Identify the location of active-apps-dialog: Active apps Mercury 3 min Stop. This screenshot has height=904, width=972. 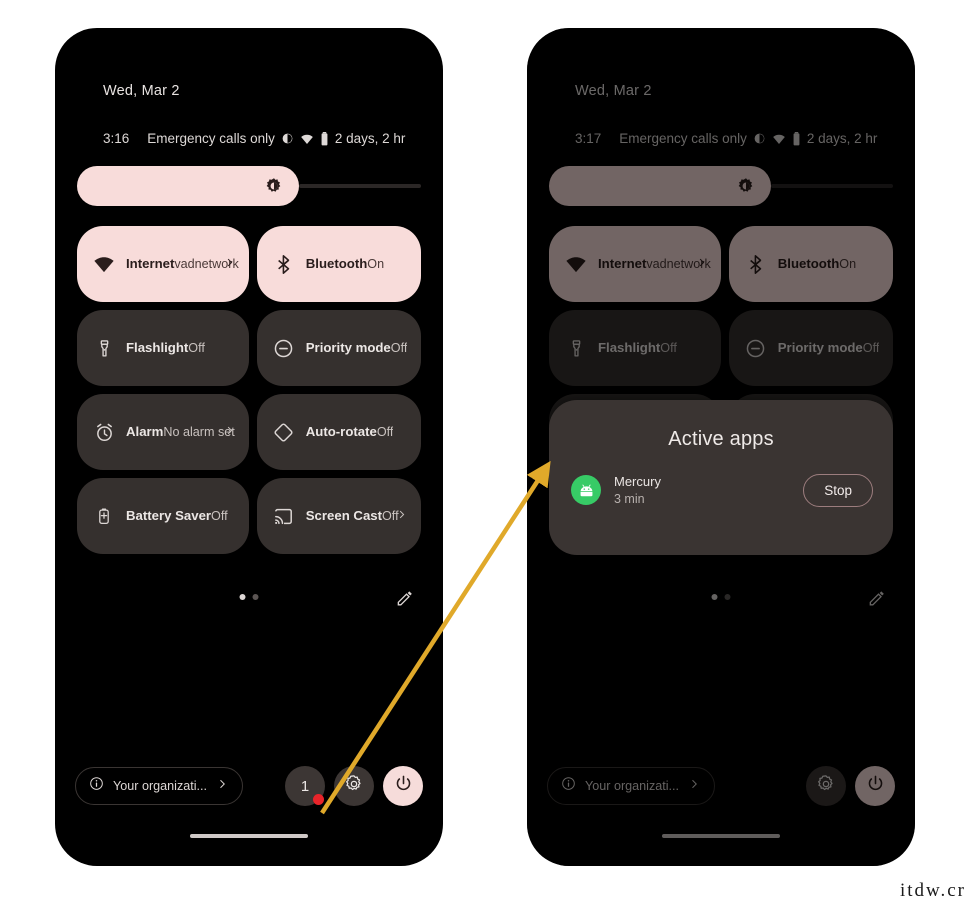
(721, 477).